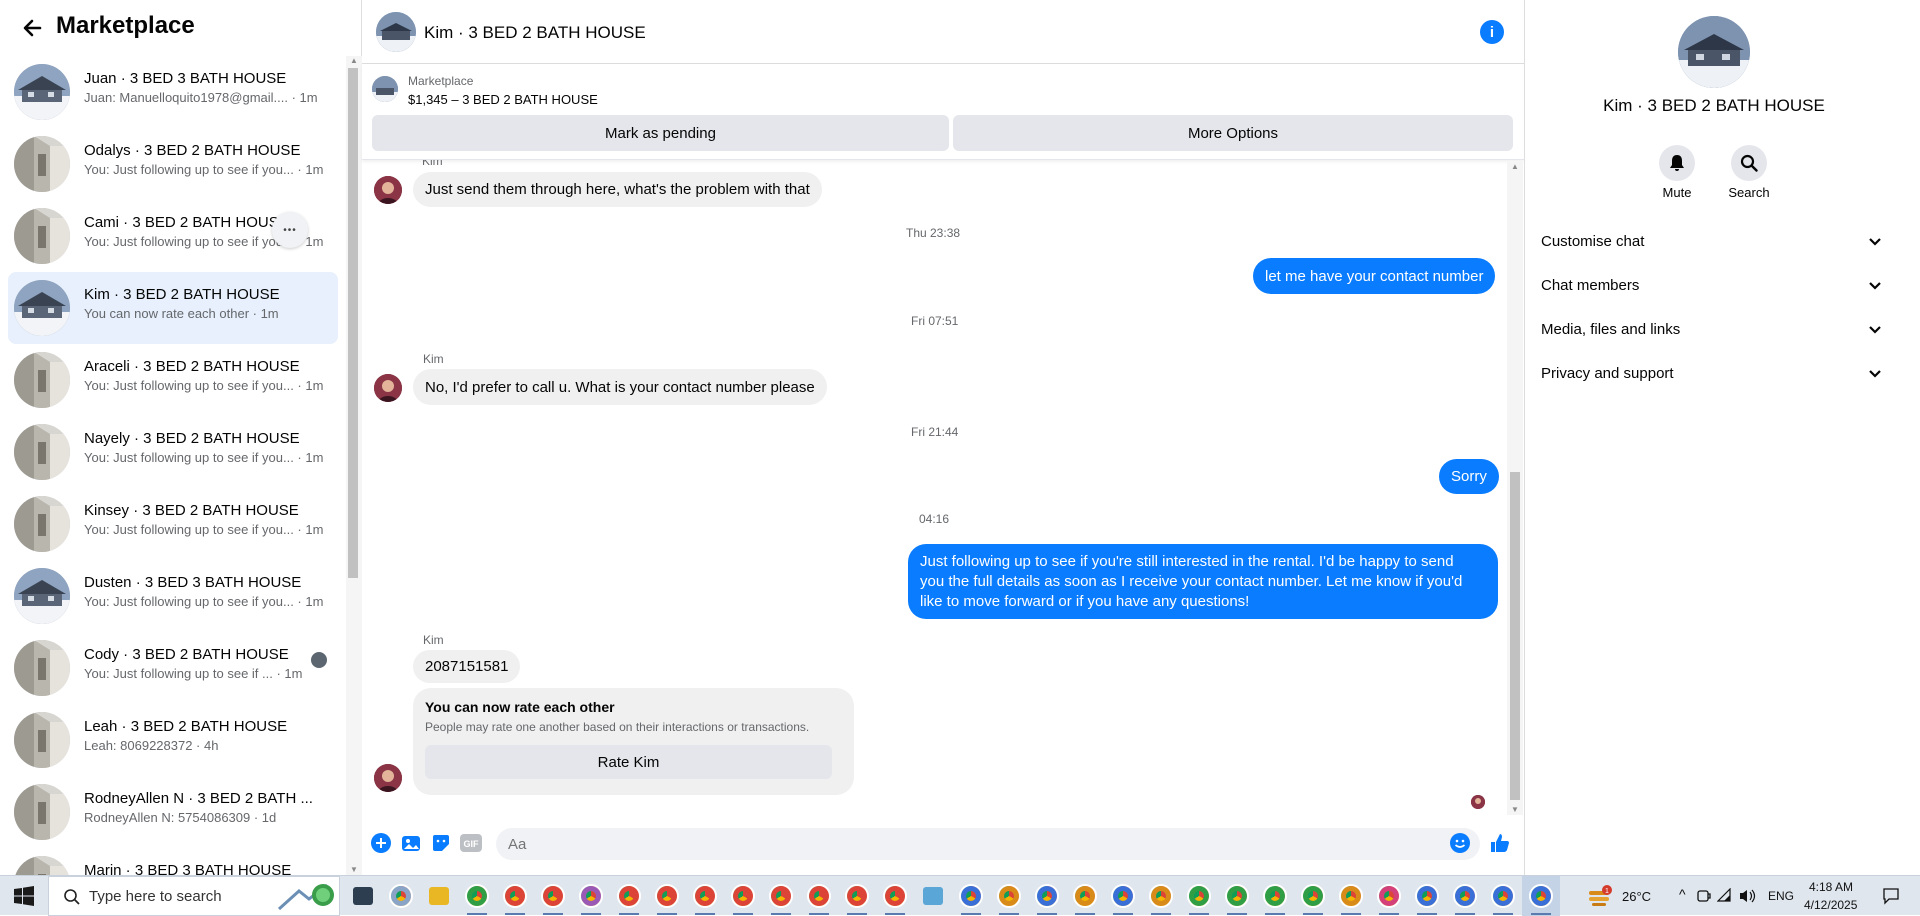  I want to click on listing-price: $1,345 – 3 BED 2 BATH HOUSE, so click(503, 99).